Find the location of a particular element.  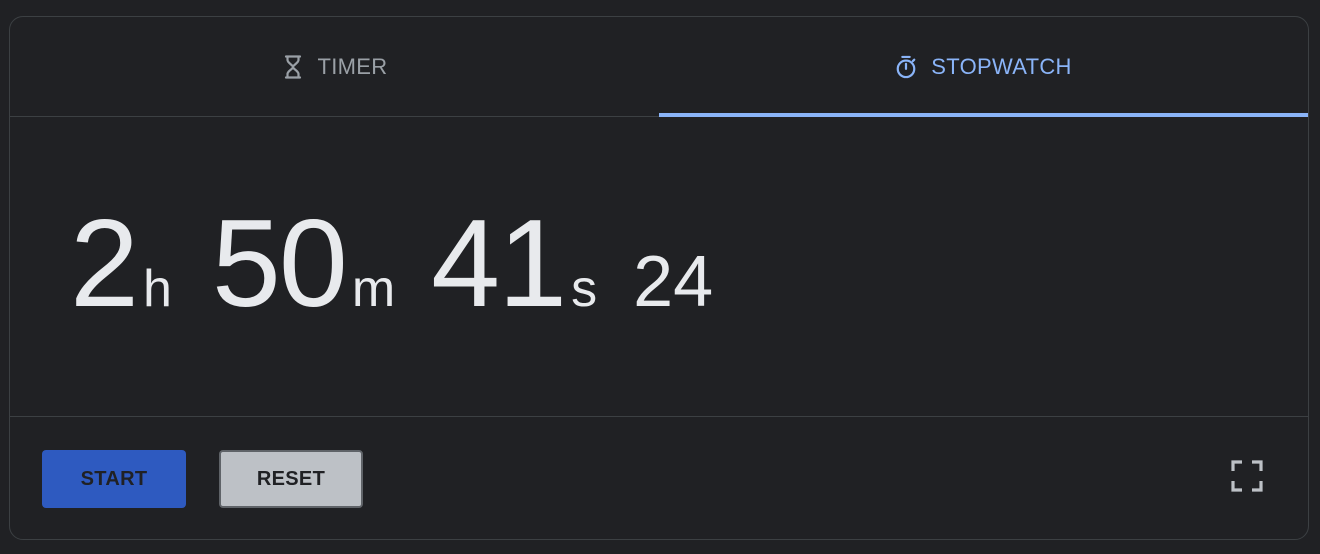

centiseconds-value: 24 is located at coordinates (673, 282).